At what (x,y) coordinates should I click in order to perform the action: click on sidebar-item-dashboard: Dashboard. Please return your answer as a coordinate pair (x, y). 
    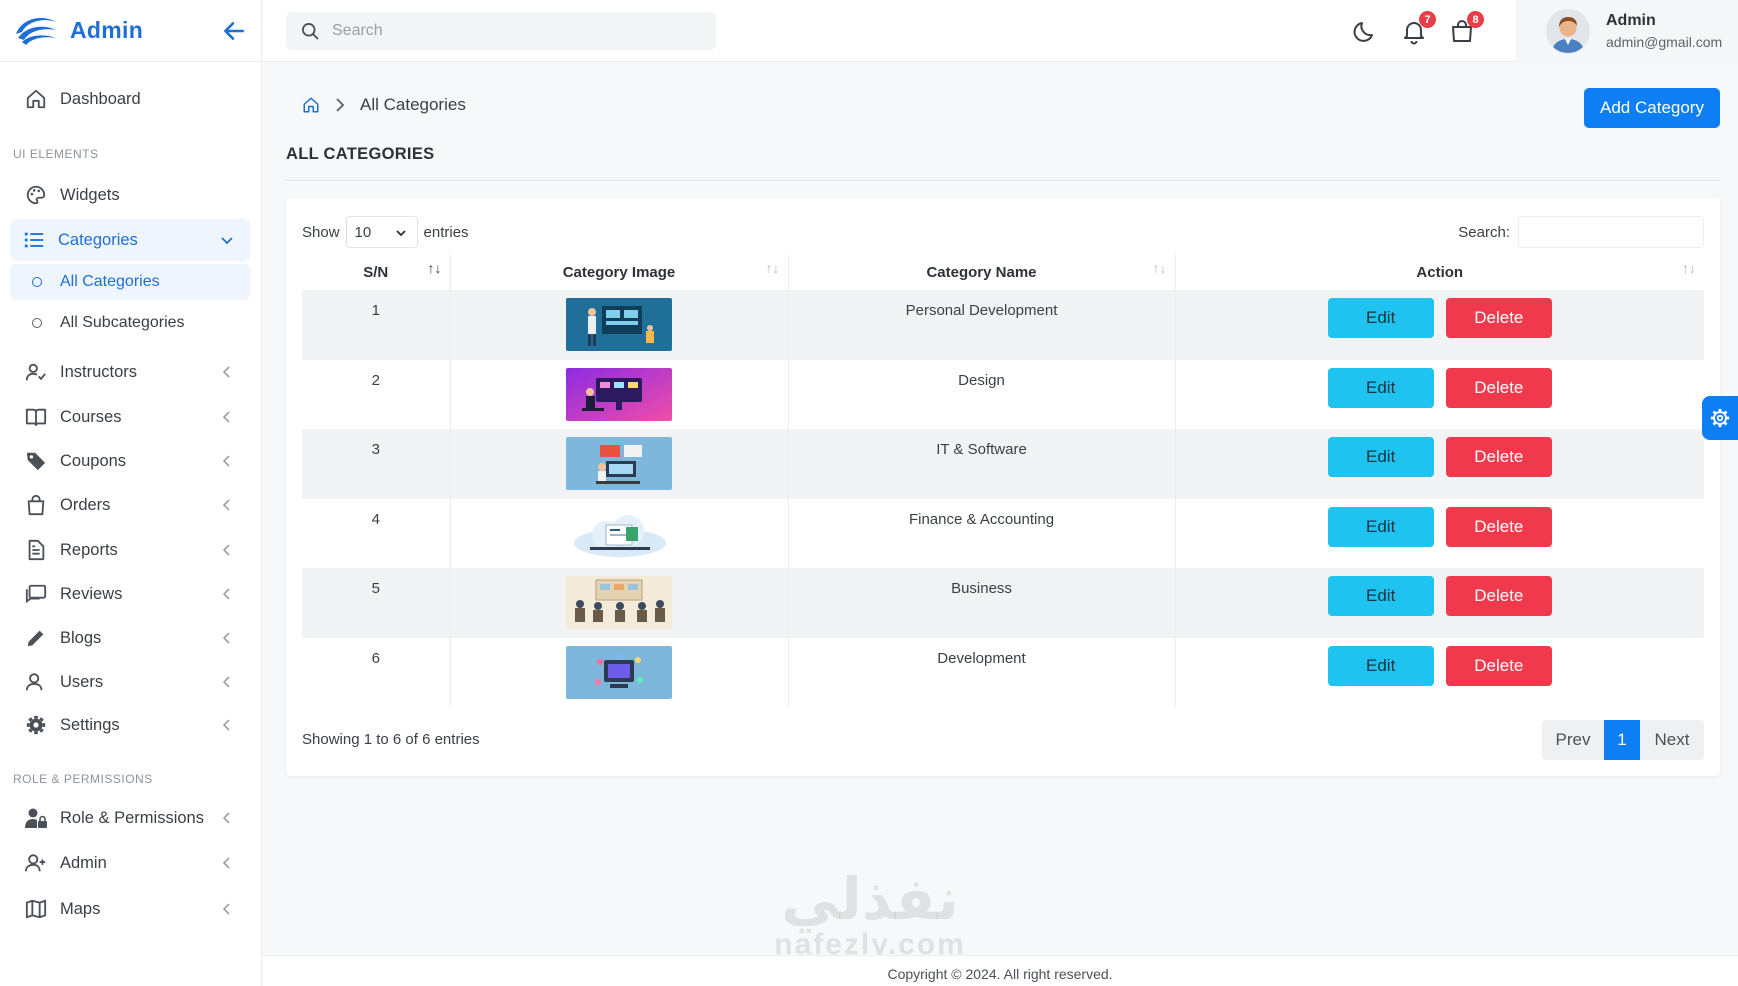
    Looking at the image, I should click on (130, 99).